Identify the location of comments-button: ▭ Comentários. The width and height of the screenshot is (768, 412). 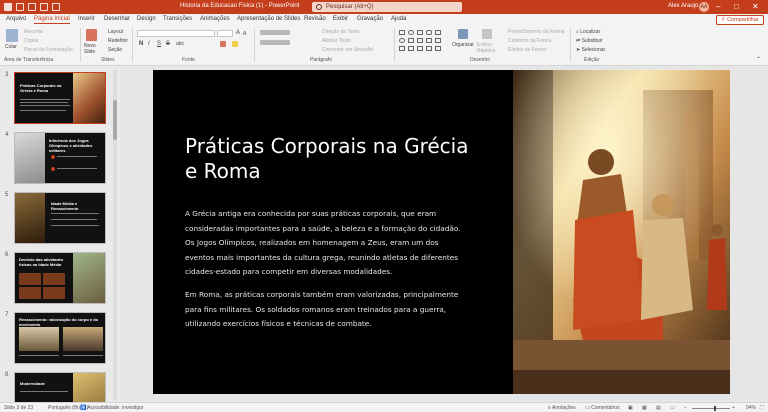
(602, 408).